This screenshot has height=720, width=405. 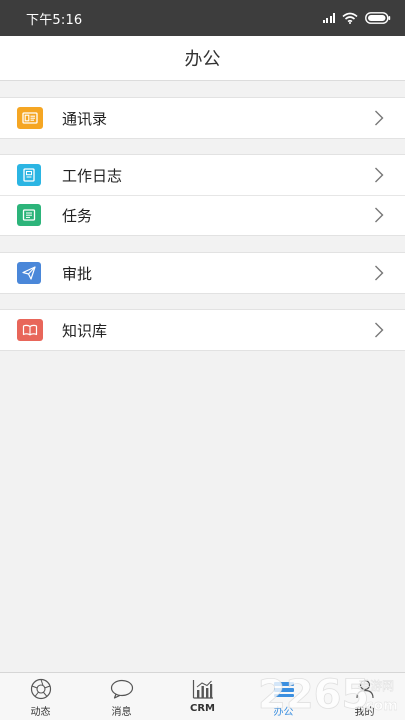 What do you see at coordinates (202, 708) in the screenshot?
I see `tab-label: CRM` at bounding box center [202, 708].